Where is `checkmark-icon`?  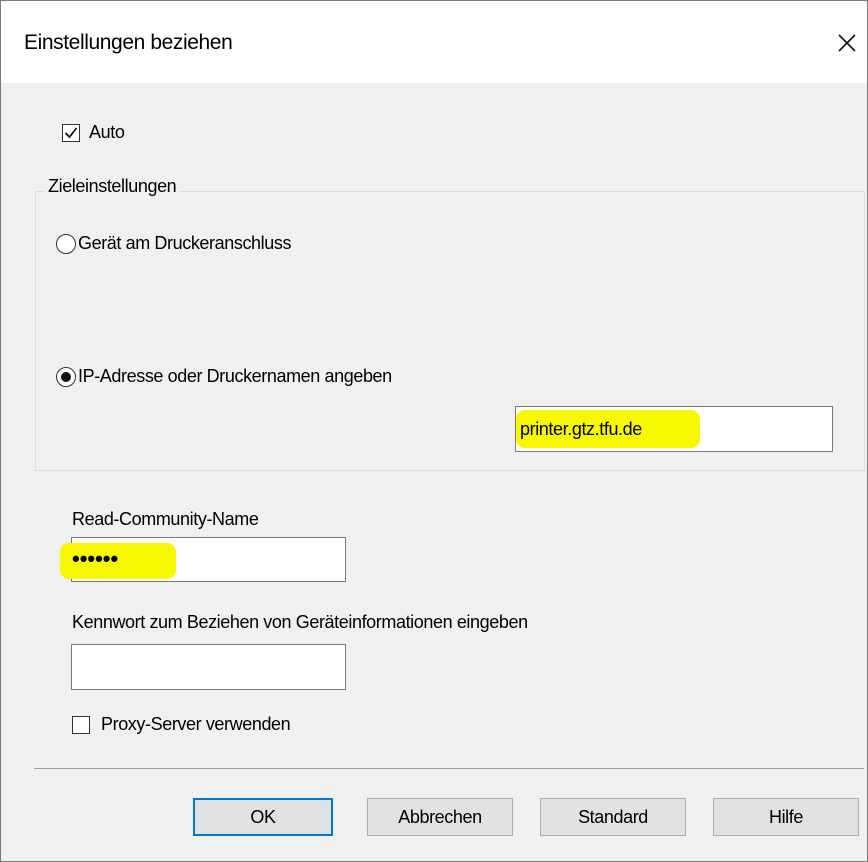
checkmark-icon is located at coordinates (71, 133).